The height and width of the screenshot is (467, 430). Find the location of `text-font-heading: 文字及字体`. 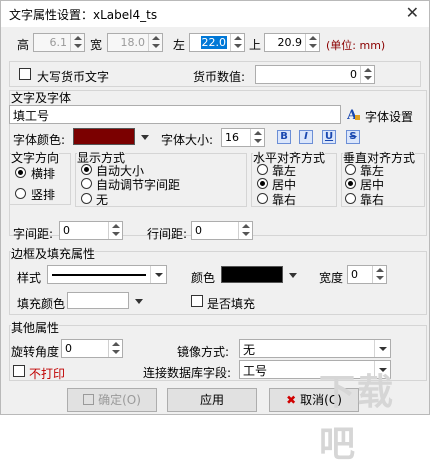

text-font-heading: 文字及字体 is located at coordinates (41, 98).